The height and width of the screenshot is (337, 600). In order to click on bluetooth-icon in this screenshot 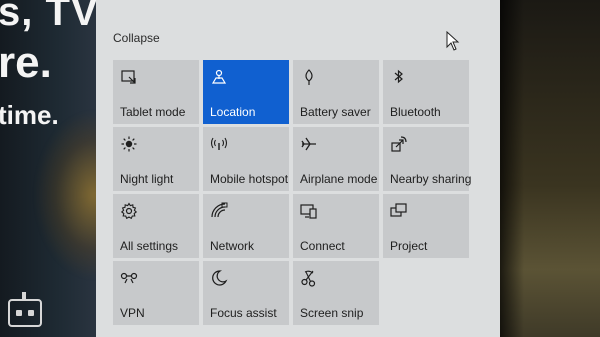, I will do `click(399, 77)`.